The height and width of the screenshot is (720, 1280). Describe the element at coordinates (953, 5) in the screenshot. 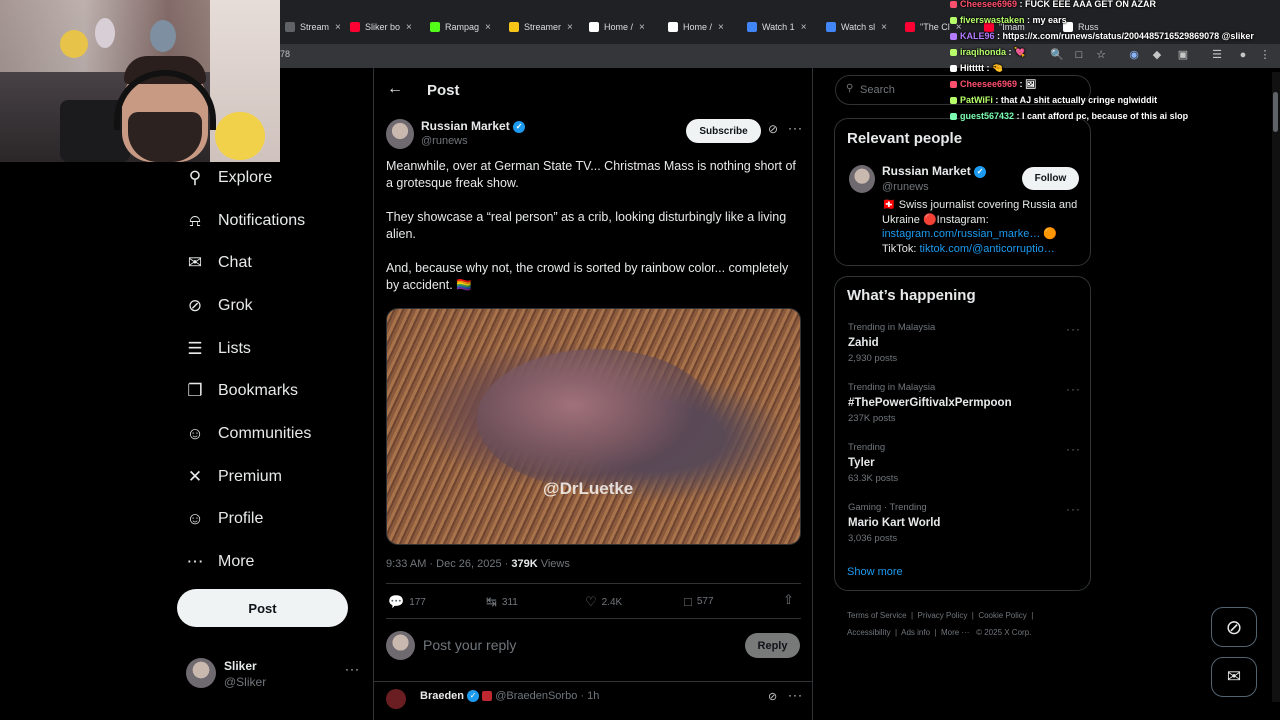

I see `chat-badge-icon` at that location.